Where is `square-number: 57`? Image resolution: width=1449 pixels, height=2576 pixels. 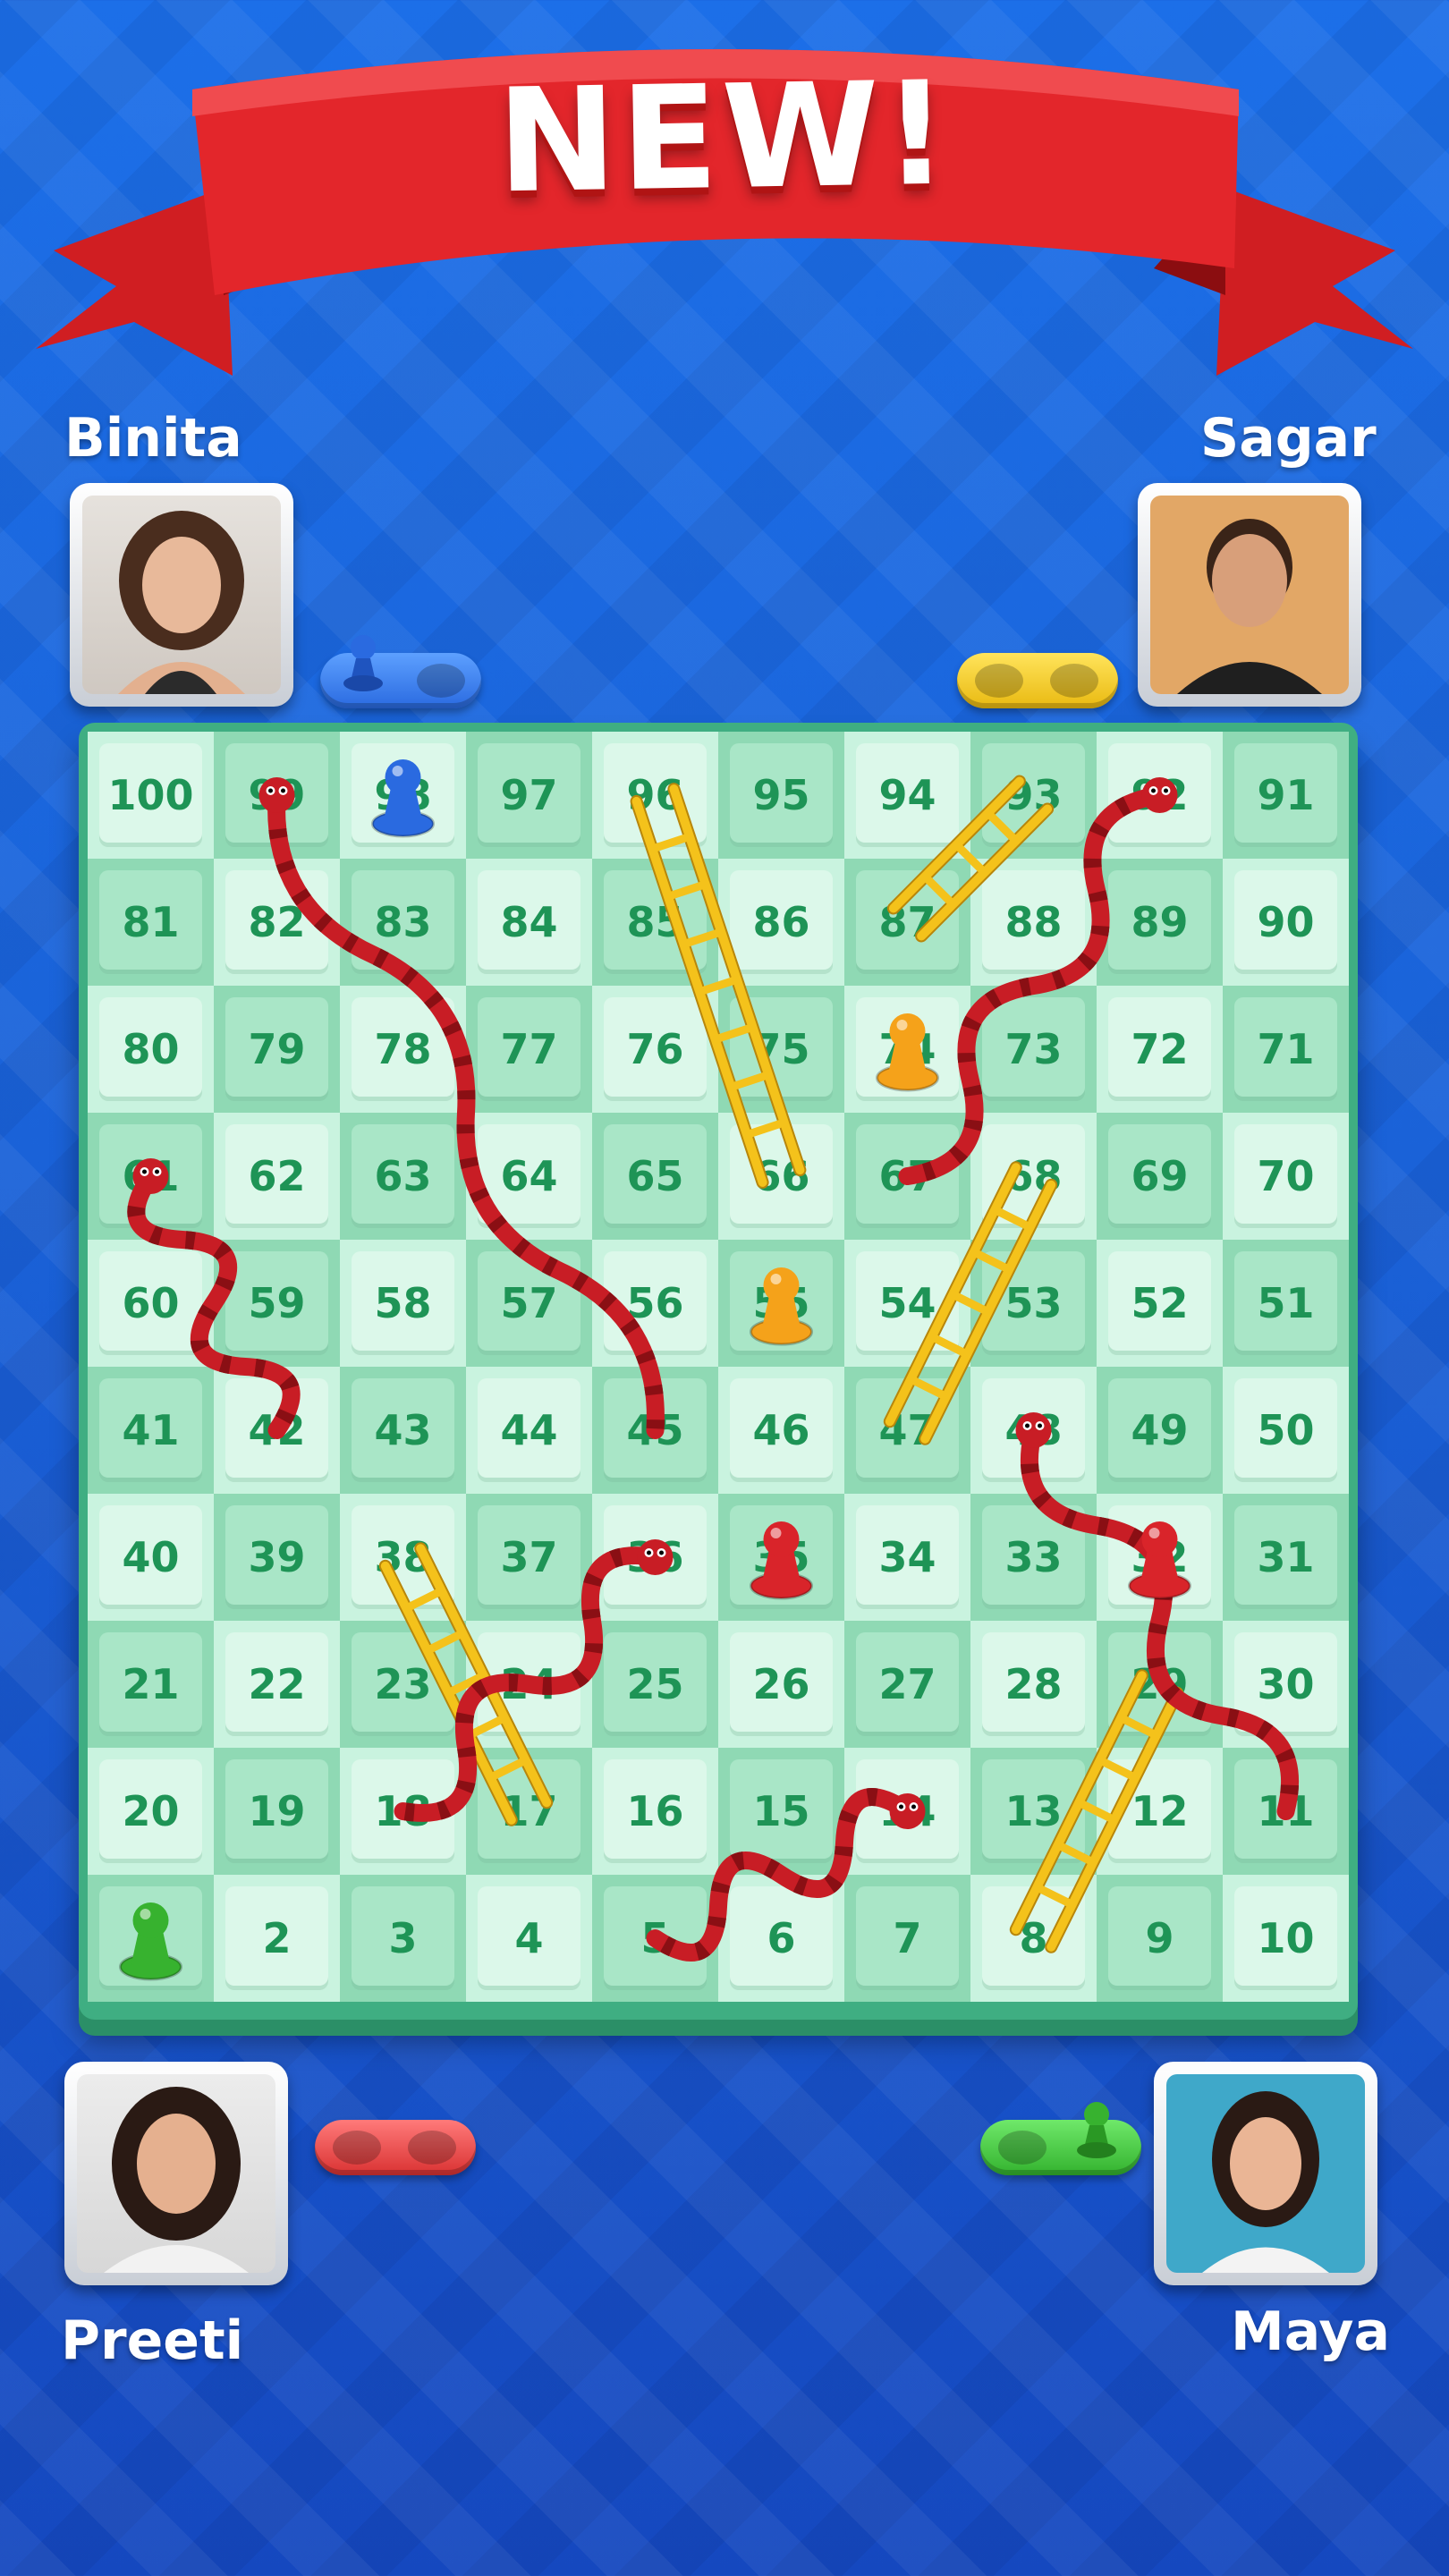 square-number: 57 is located at coordinates (529, 1303).